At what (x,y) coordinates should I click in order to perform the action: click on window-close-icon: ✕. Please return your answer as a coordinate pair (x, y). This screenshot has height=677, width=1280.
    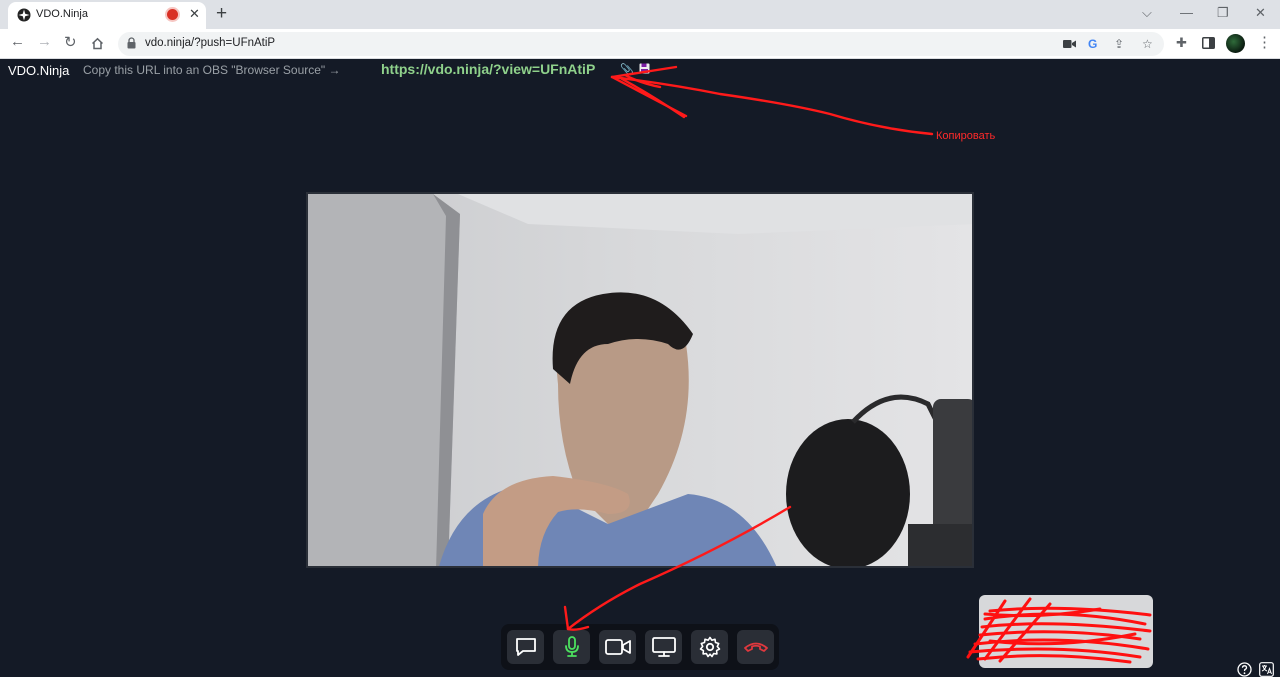
    Looking at the image, I should click on (1260, 13).